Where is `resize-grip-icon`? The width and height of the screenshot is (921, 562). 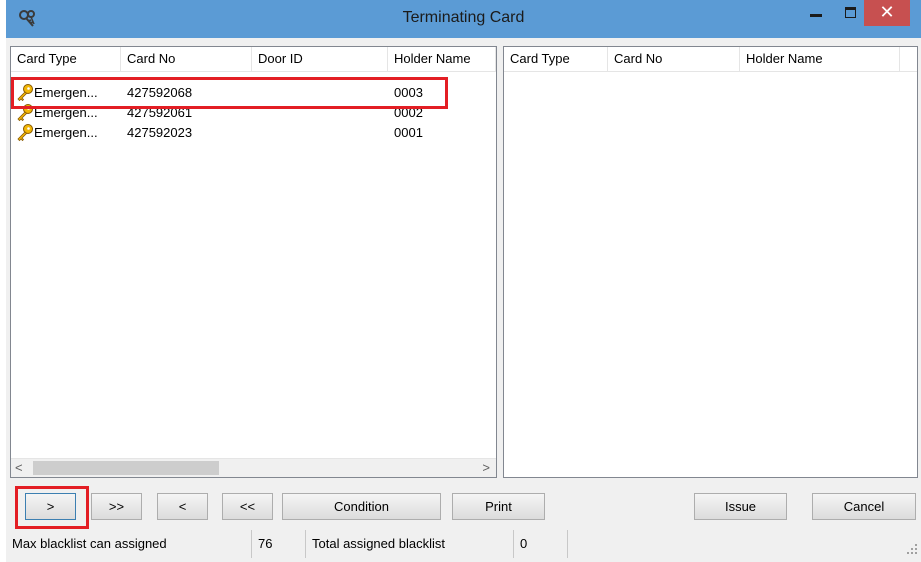 resize-grip-icon is located at coordinates (912, 549).